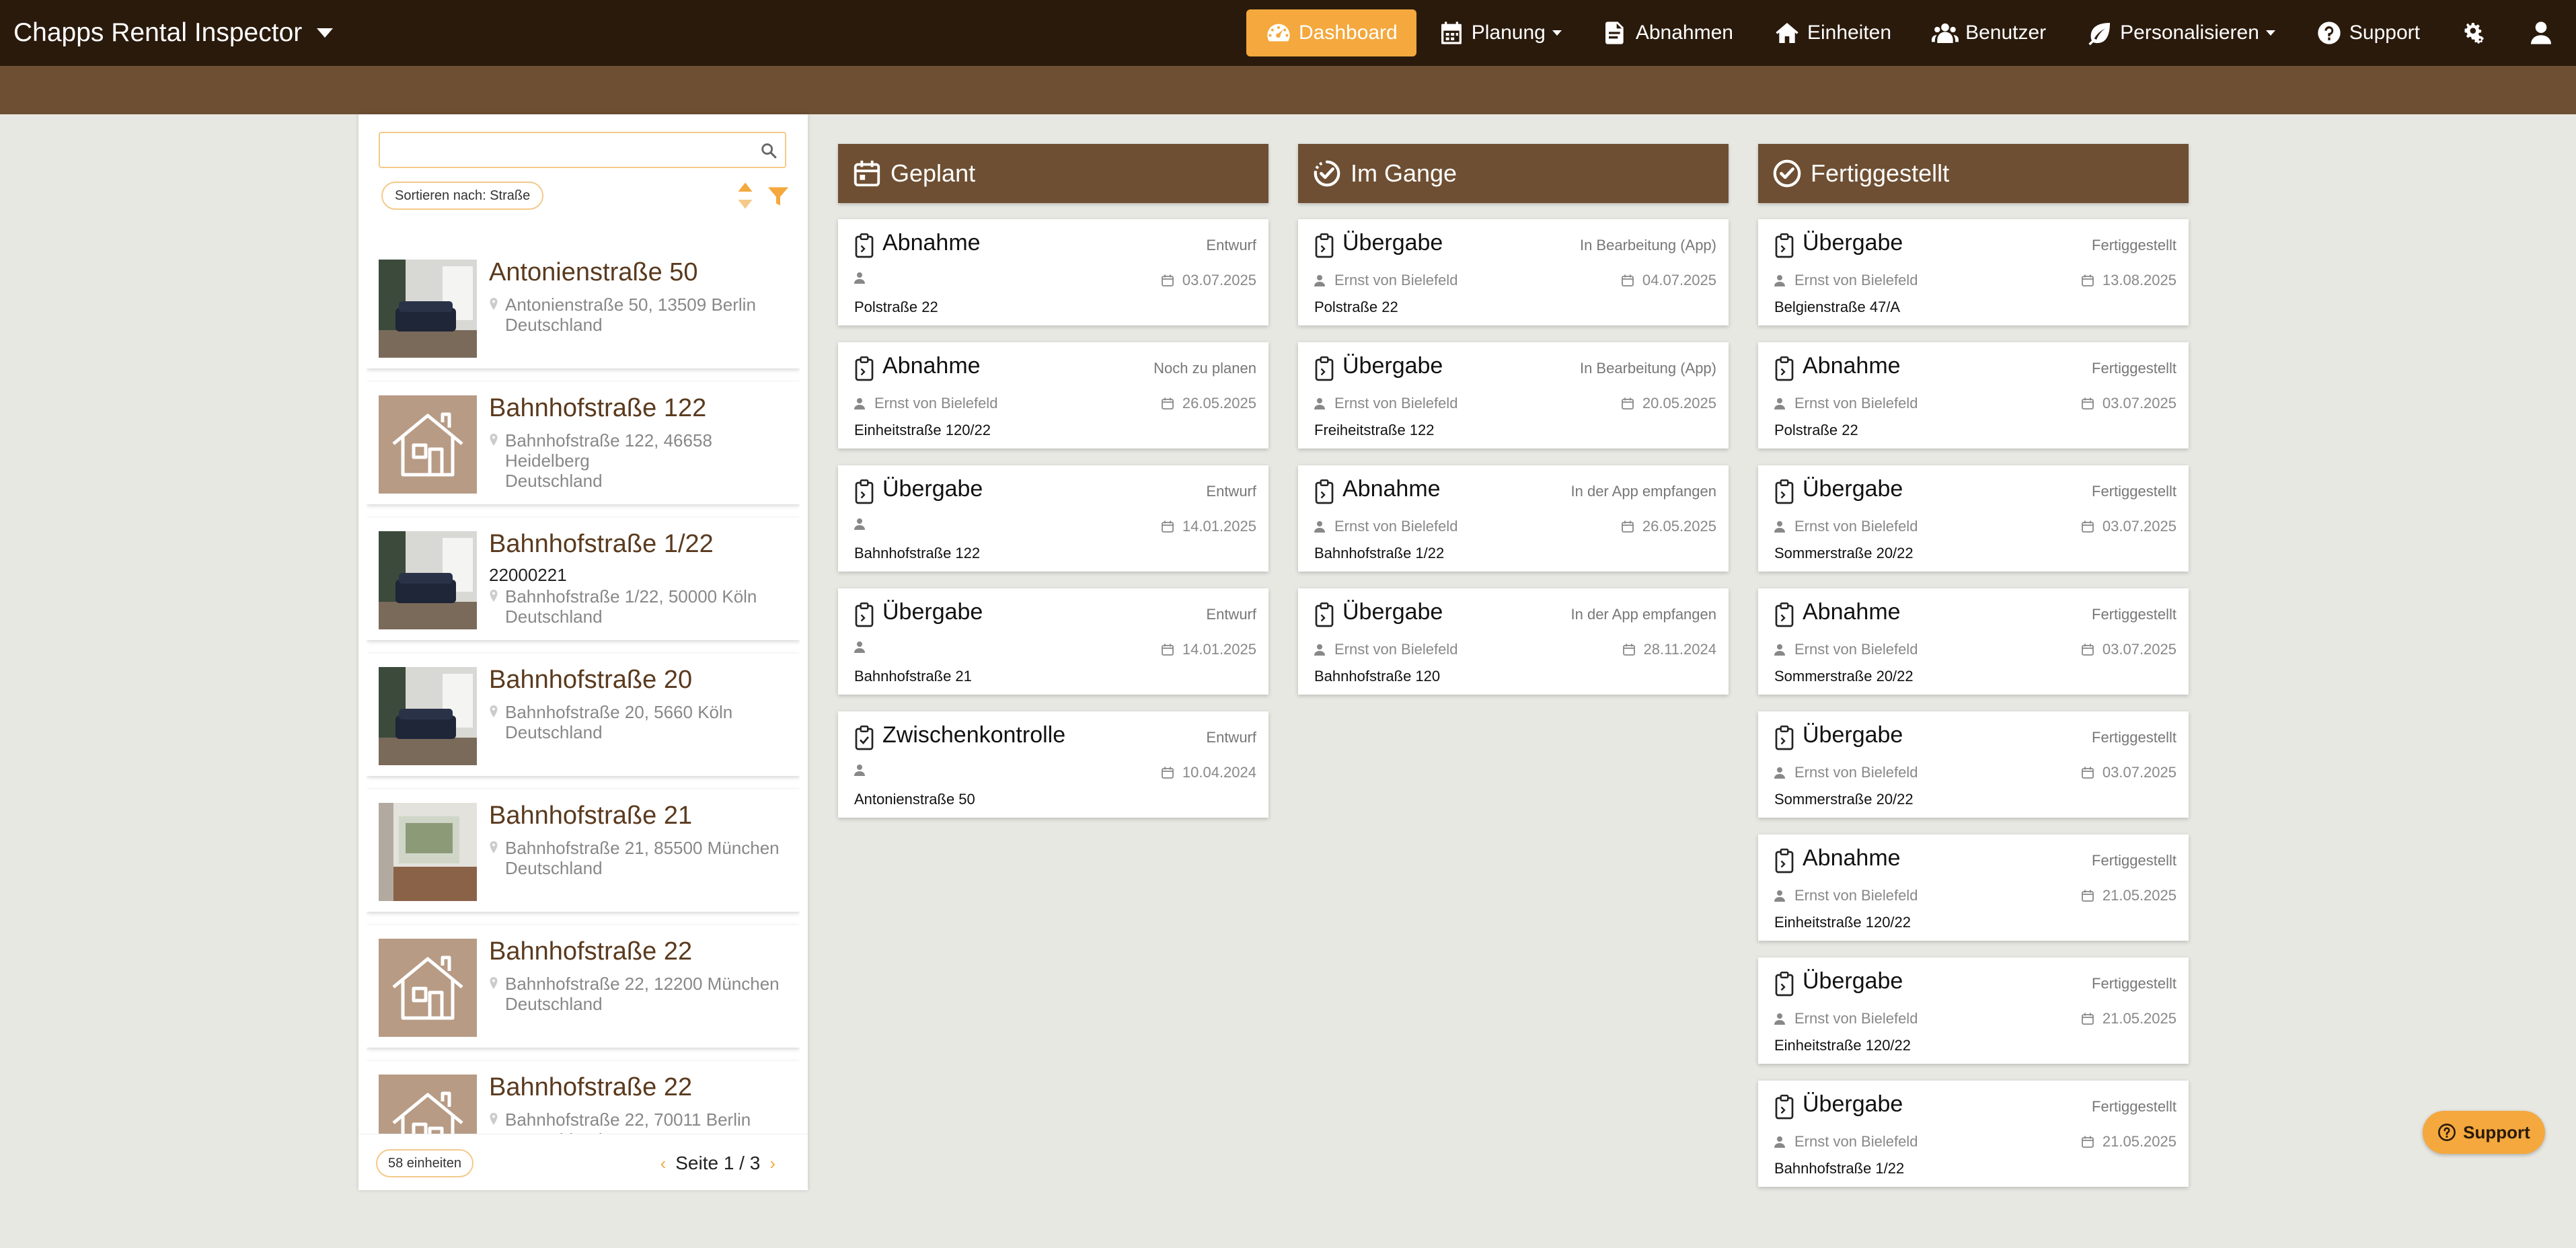 The width and height of the screenshot is (2576, 1248). Describe the element at coordinates (591, 680) in the screenshot. I see `unit-name: Bahnhofstraße 20` at that location.